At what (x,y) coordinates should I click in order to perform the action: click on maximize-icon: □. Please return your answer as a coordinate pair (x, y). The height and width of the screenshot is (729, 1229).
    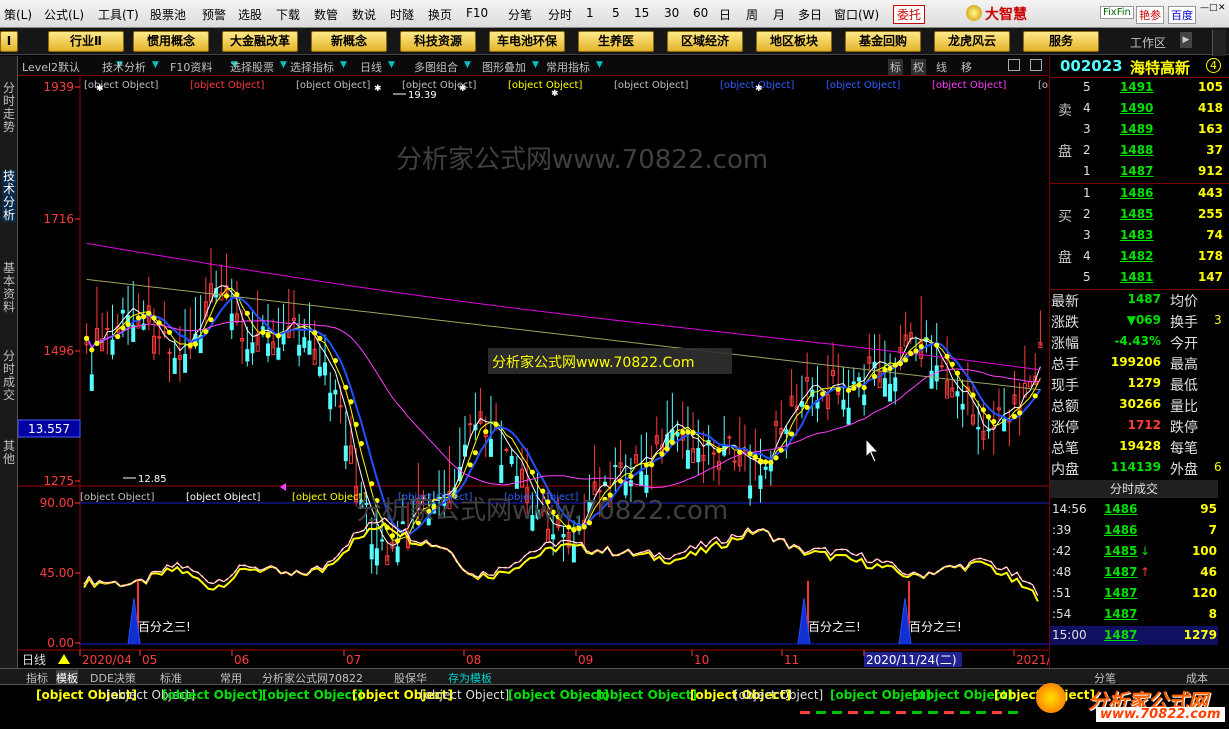
    Looking at the image, I should click on (1213, 8).